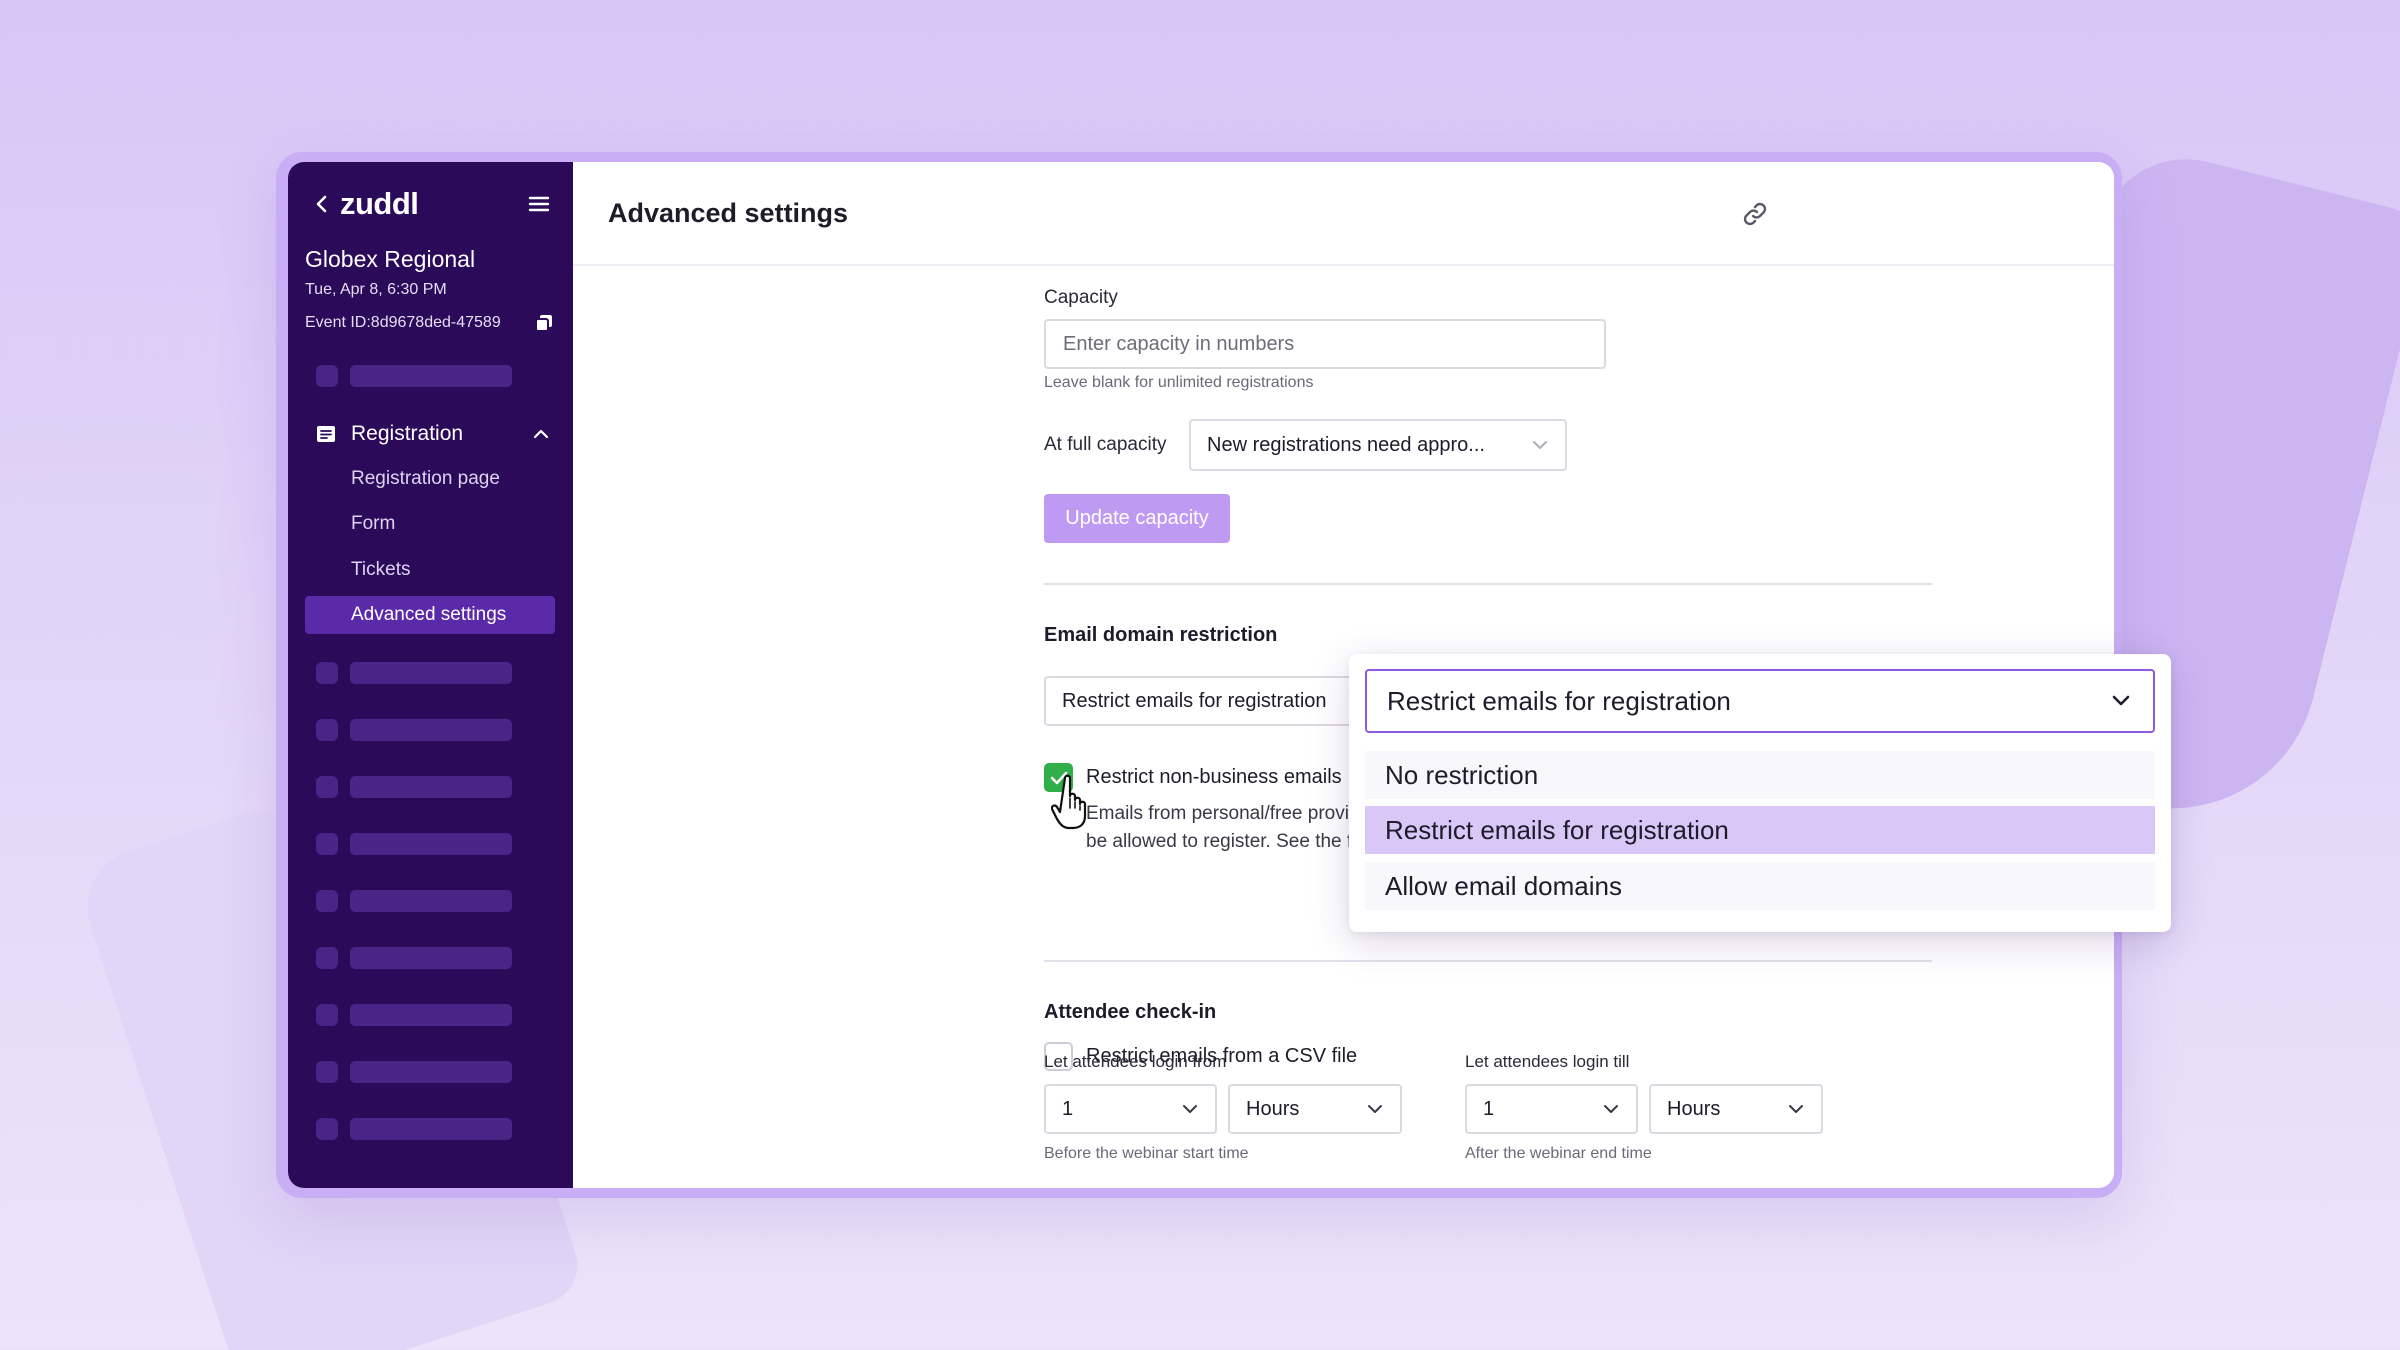 The height and width of the screenshot is (1350, 2400). What do you see at coordinates (1214, 777) in the screenshot?
I see `restrict-non-business-label: Restrict non-business emails` at bounding box center [1214, 777].